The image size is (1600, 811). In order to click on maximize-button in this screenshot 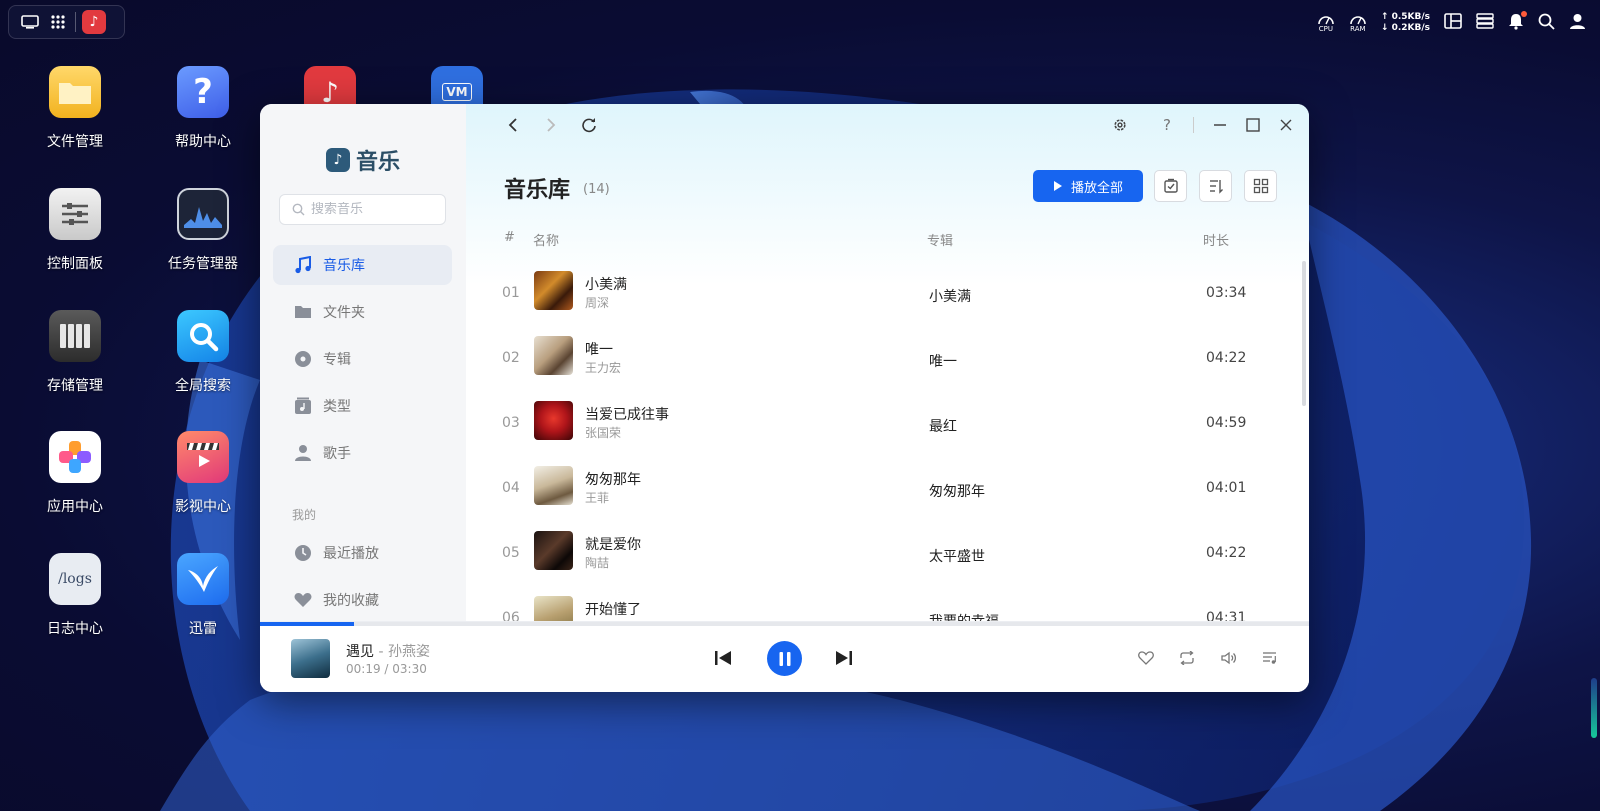, I will do `click(1253, 125)`.